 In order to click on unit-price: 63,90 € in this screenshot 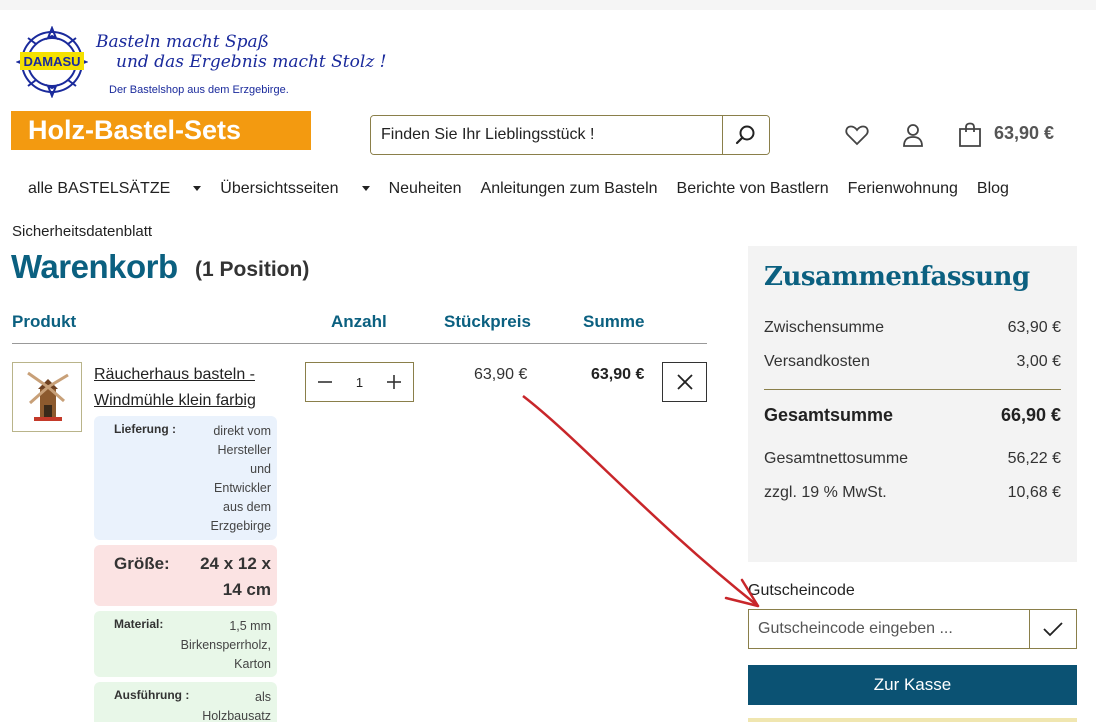, I will do `click(501, 374)`.